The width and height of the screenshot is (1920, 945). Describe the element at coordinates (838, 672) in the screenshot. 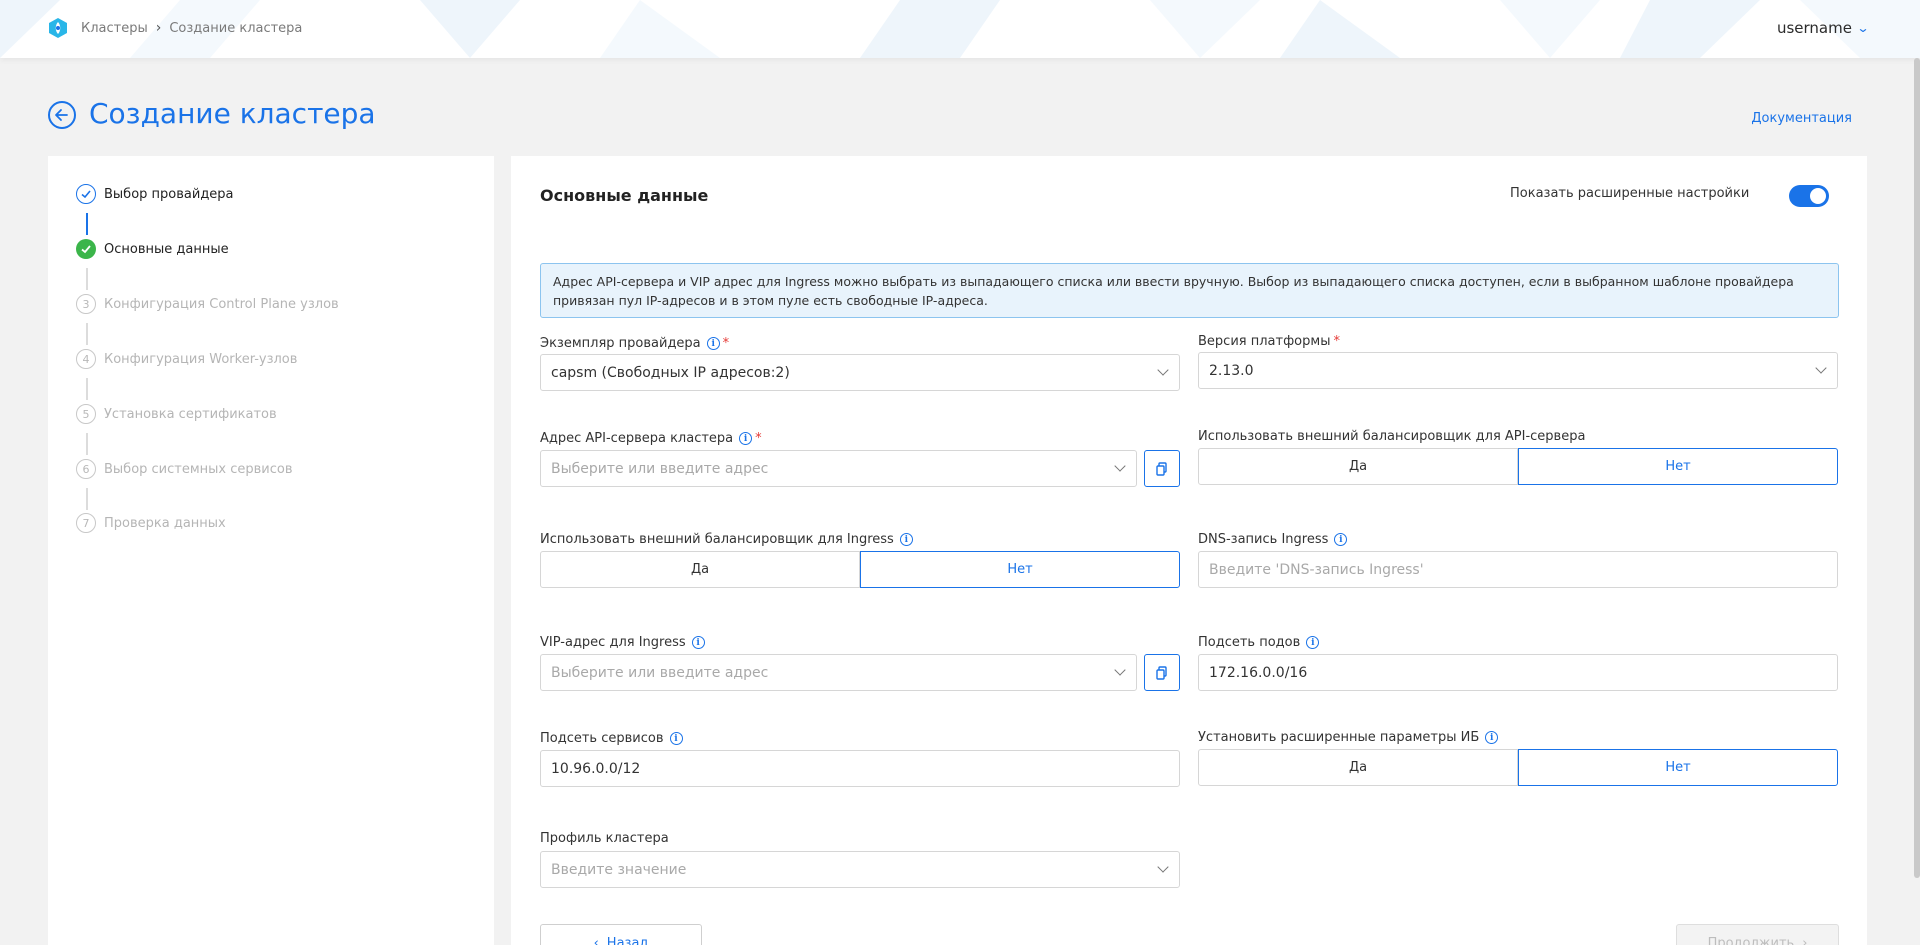

I see `vip-ingress-combobox: Выберите или введите адрес` at that location.